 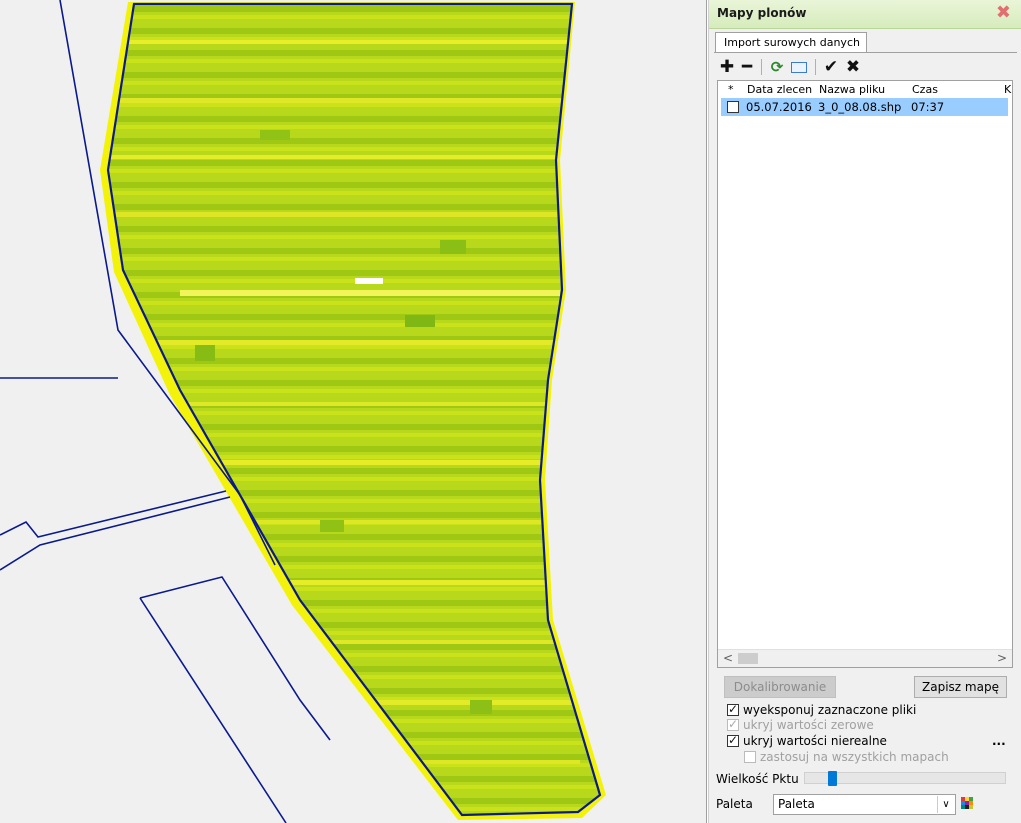 What do you see at coordinates (757, 779) in the screenshot?
I see `point-size-label: Wielkość Pktu` at bounding box center [757, 779].